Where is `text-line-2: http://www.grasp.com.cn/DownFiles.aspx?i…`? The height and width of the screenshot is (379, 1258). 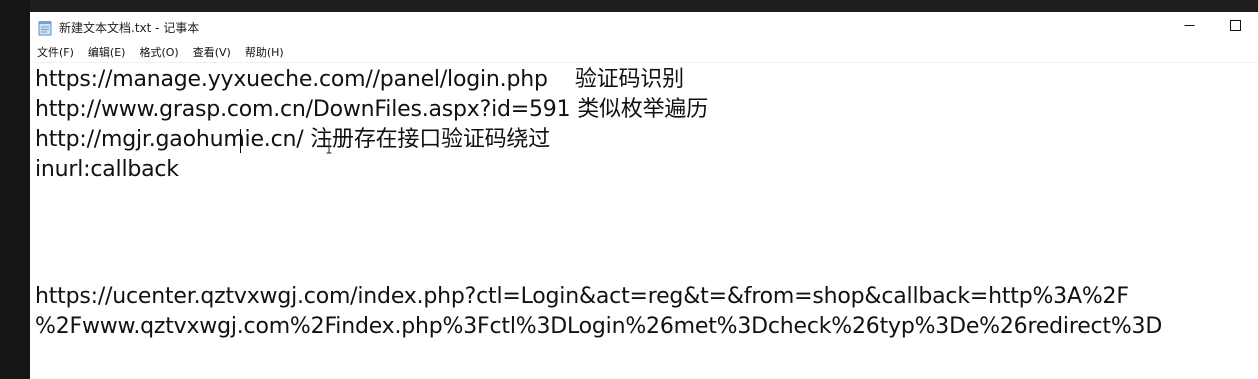
text-line-2: http://www.grasp.com.cn/DownFiles.aspx?i… is located at coordinates (371, 109).